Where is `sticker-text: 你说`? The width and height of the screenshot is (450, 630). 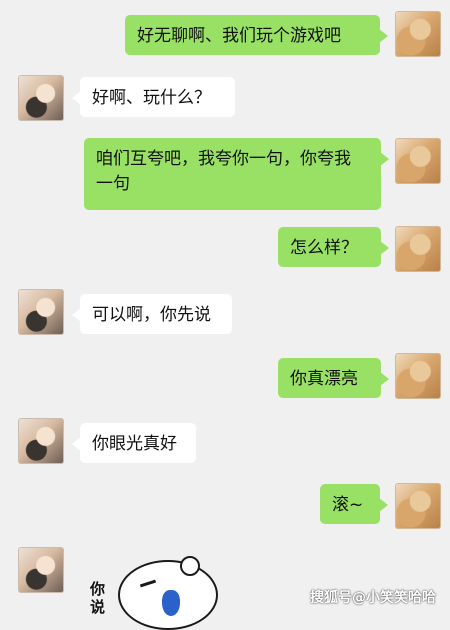
sticker-text: 你说 is located at coordinates (98, 598).